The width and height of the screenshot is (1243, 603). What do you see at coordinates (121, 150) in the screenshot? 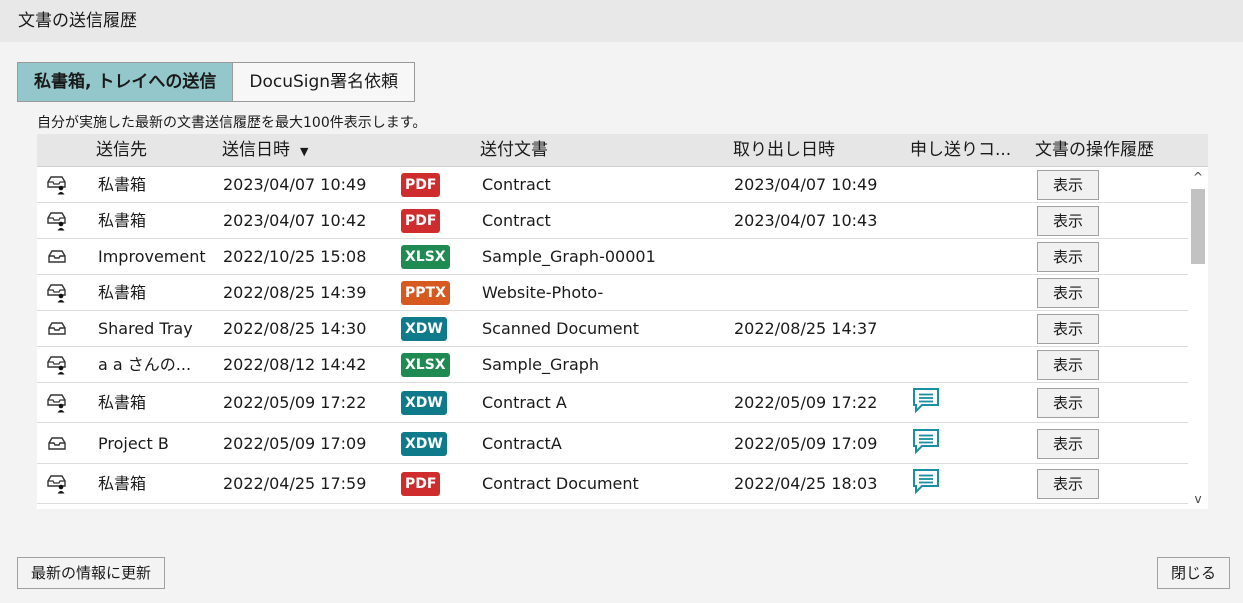
I see `header-recipient: 送信先` at bounding box center [121, 150].